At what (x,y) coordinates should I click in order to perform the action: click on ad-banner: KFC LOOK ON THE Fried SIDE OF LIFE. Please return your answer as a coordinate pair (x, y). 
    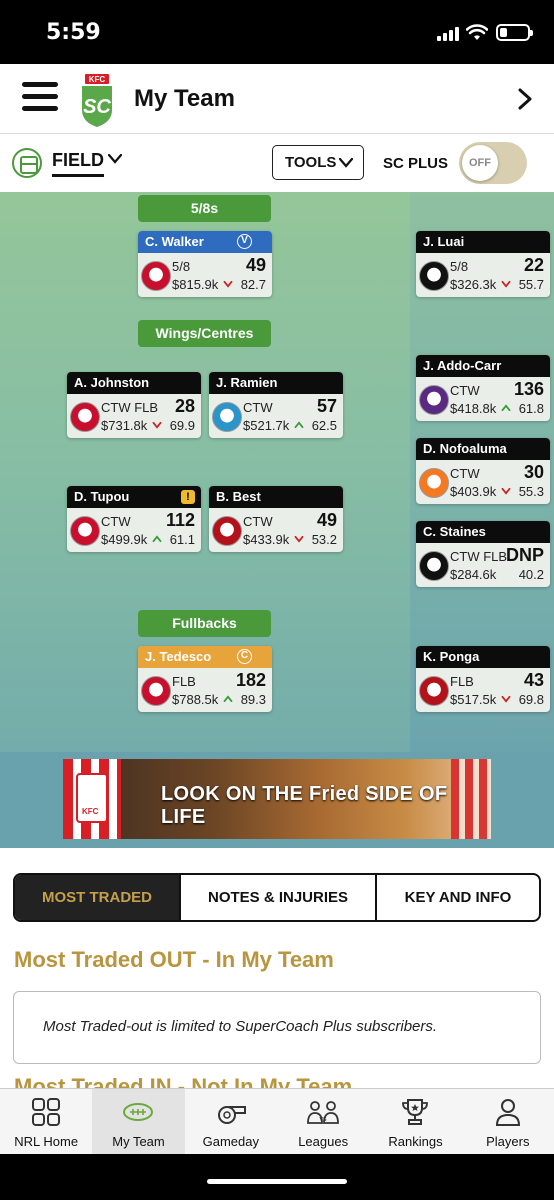
    Looking at the image, I should click on (277, 799).